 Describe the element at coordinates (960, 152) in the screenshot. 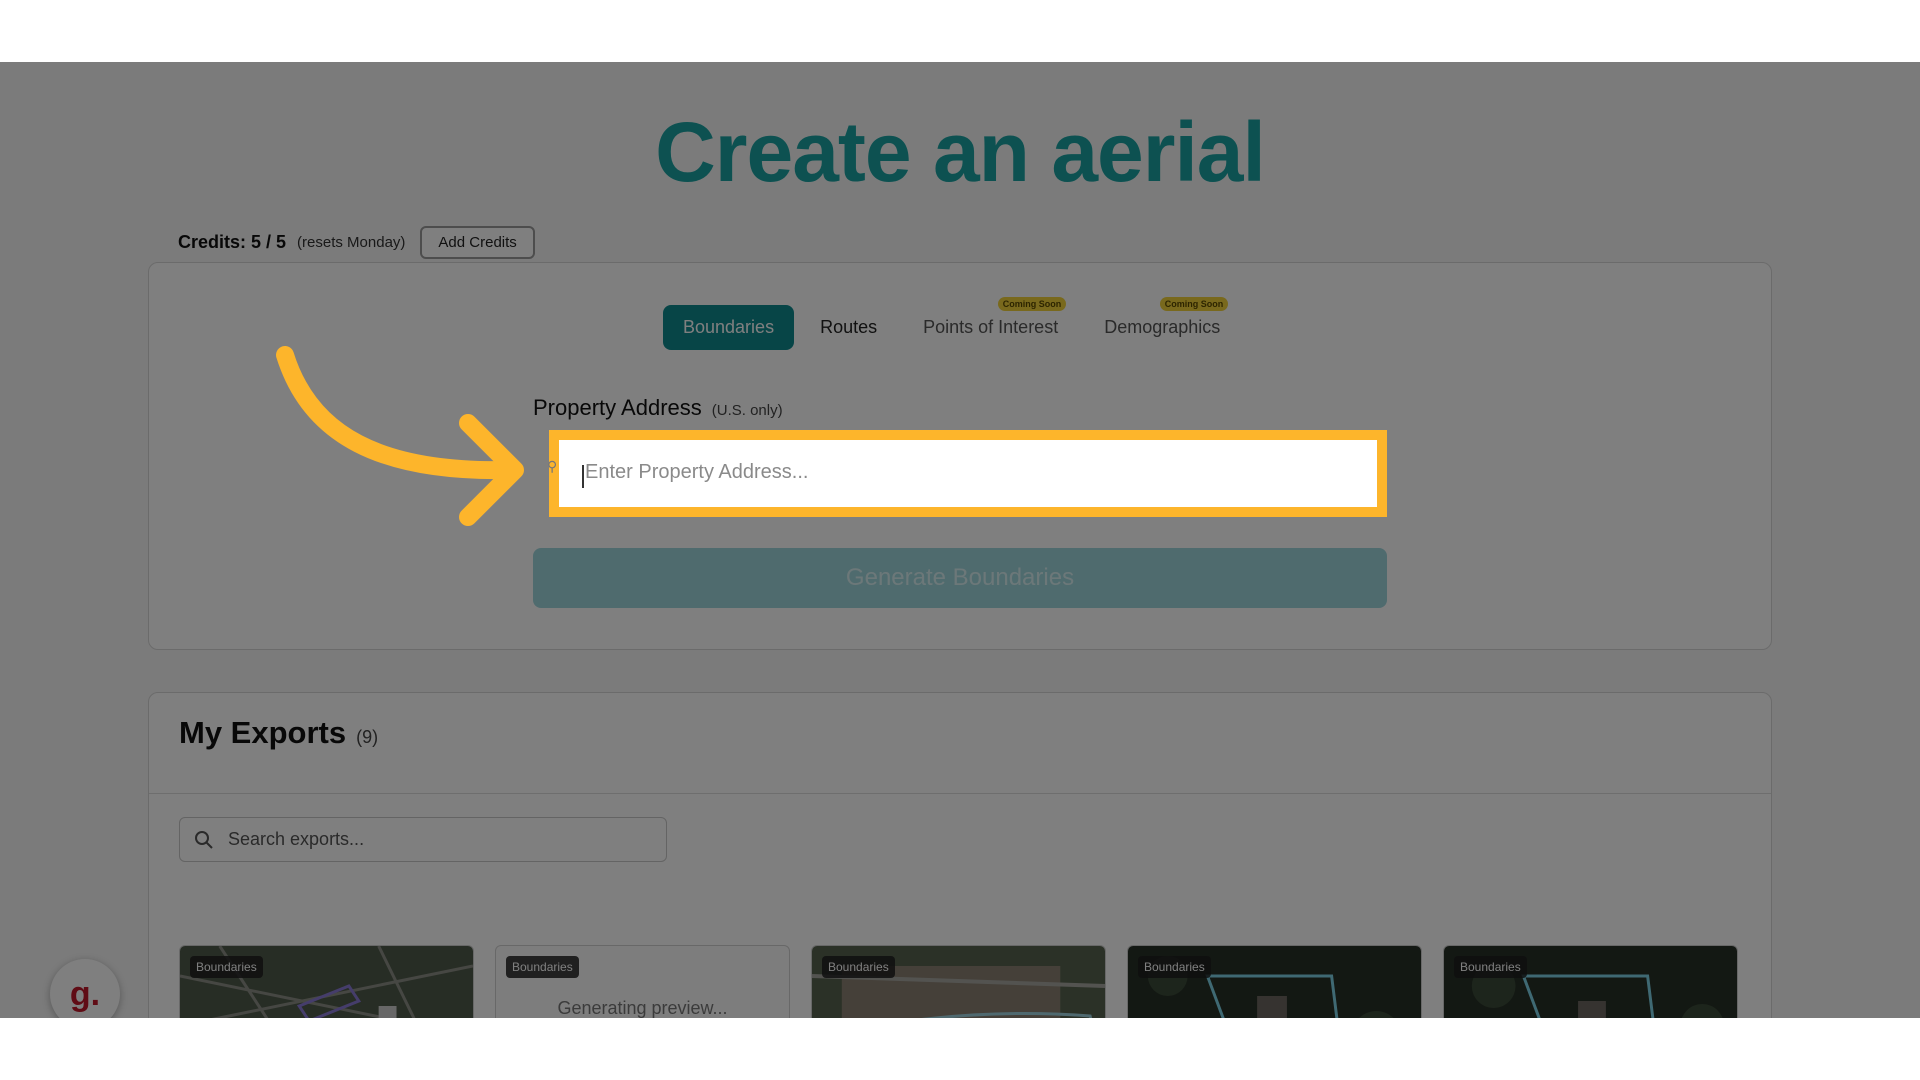

I see `page-title: Create an aerial` at that location.